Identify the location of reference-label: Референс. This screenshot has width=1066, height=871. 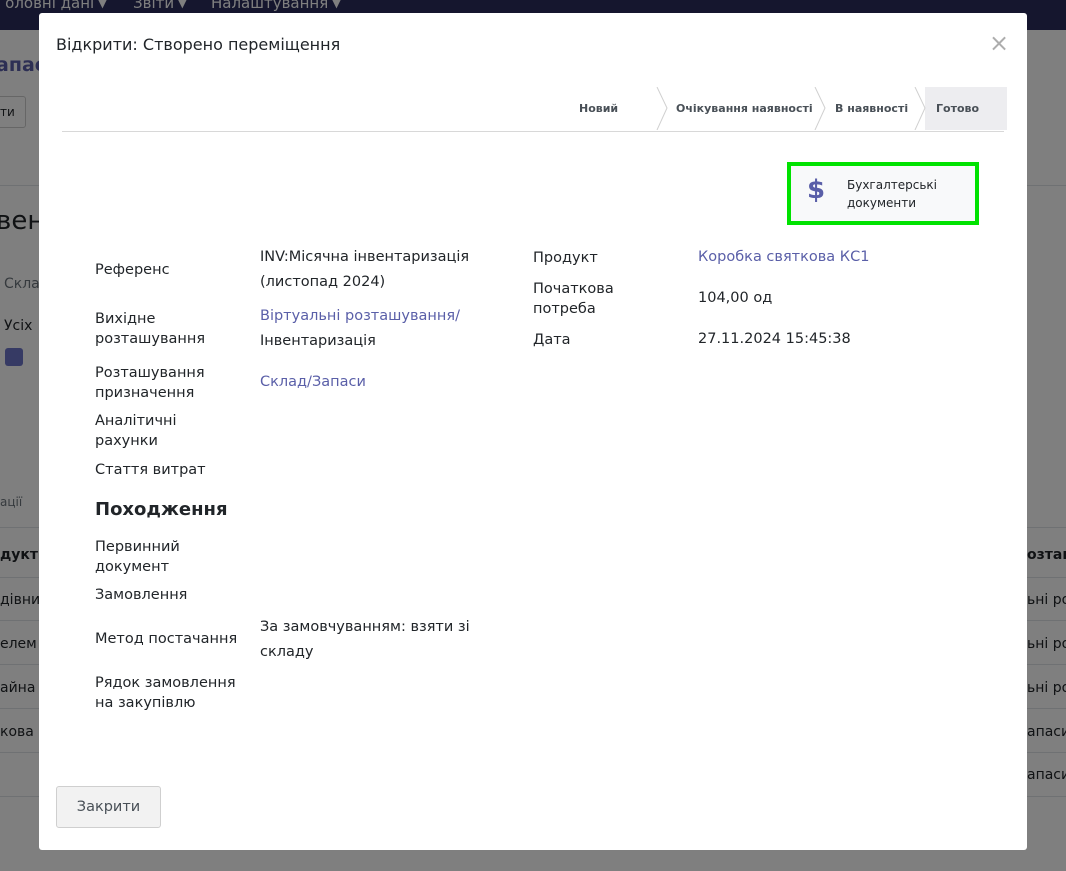
(132, 270).